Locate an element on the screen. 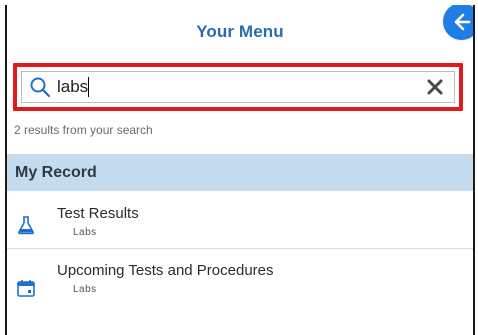 Image resolution: width=478 pixels, height=335 pixels. search-highlight-box: labs is located at coordinates (238, 87).